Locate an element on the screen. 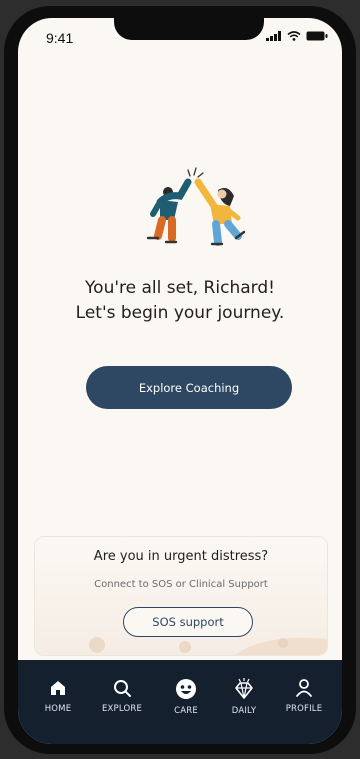  bottom-navigation: HOME EXPLORE CARE DAILY PROFILE is located at coordinates (180, 702).